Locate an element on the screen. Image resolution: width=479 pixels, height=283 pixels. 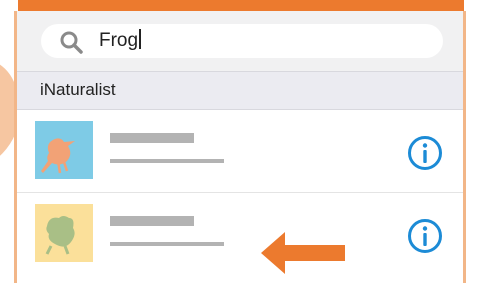
section-title: iNaturalist is located at coordinates (78, 89).